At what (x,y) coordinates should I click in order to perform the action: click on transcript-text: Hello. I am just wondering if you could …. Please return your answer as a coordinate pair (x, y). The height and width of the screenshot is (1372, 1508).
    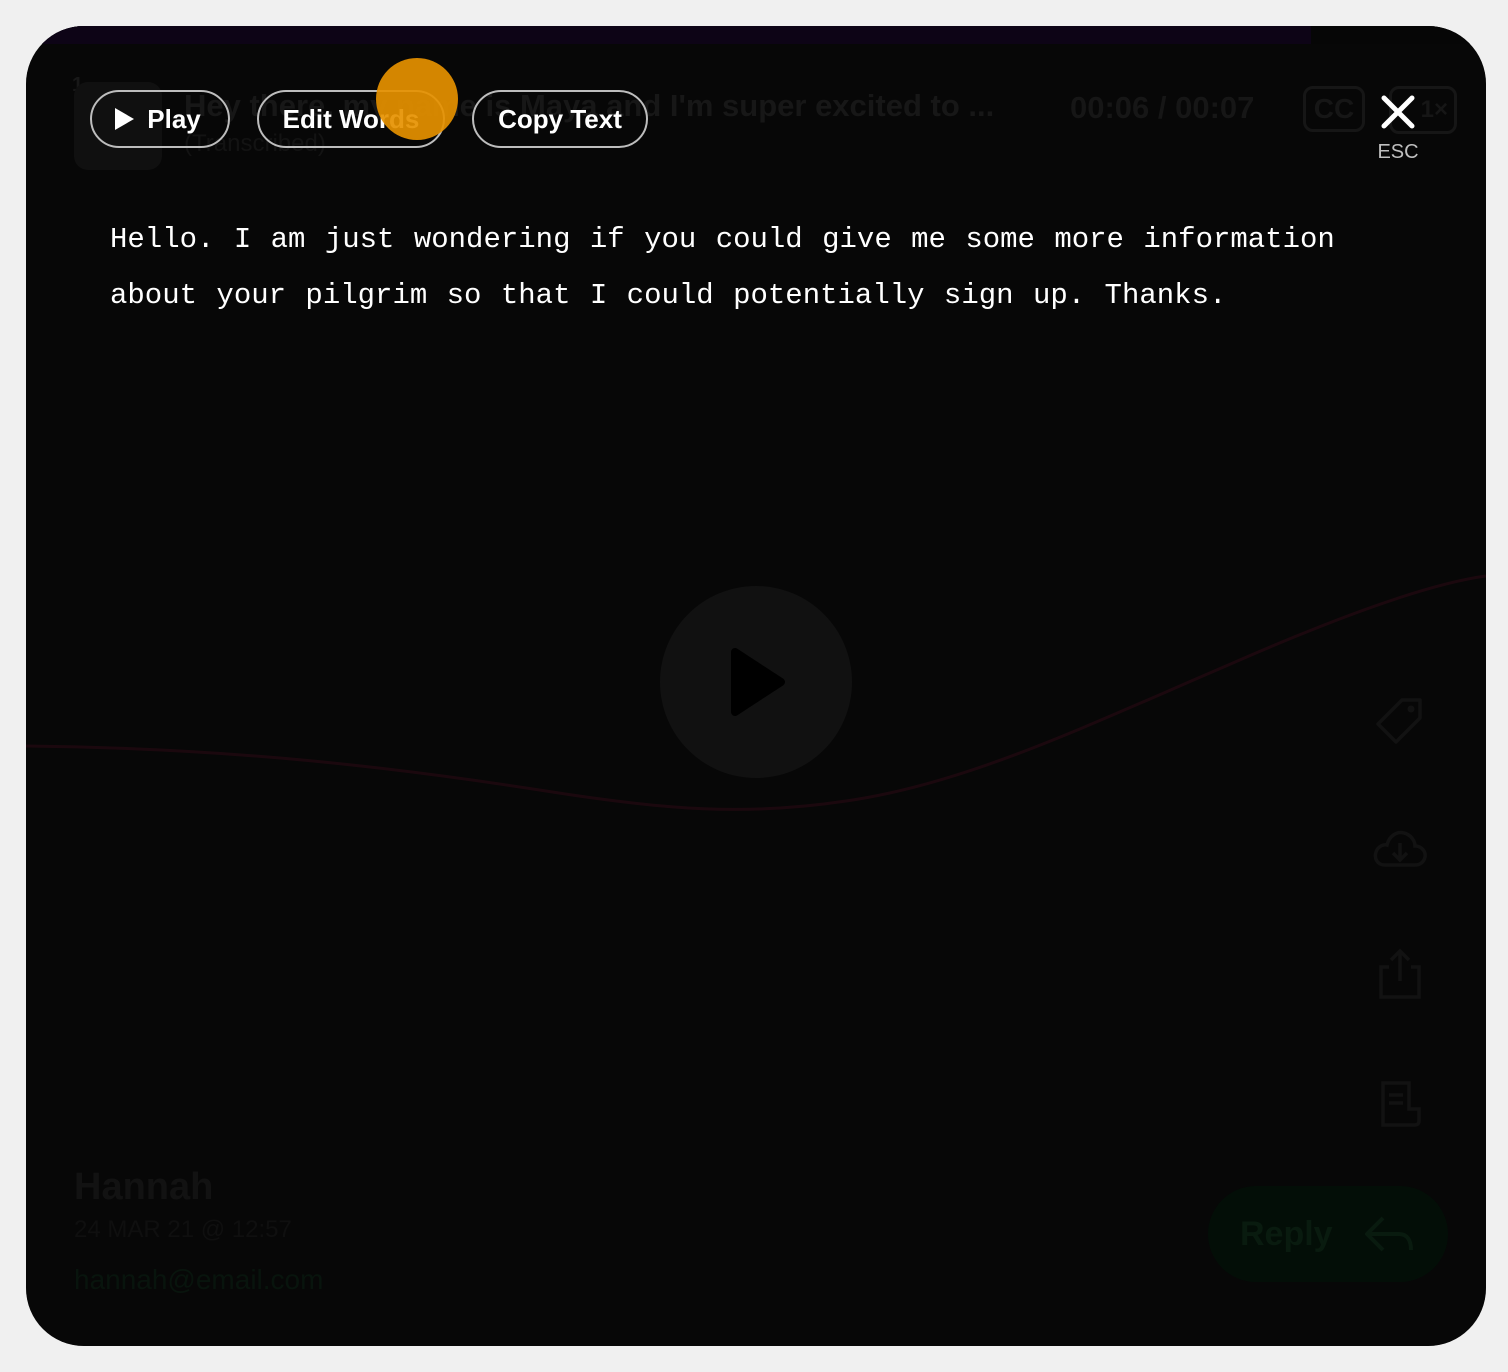
    Looking at the image, I should click on (775, 268).